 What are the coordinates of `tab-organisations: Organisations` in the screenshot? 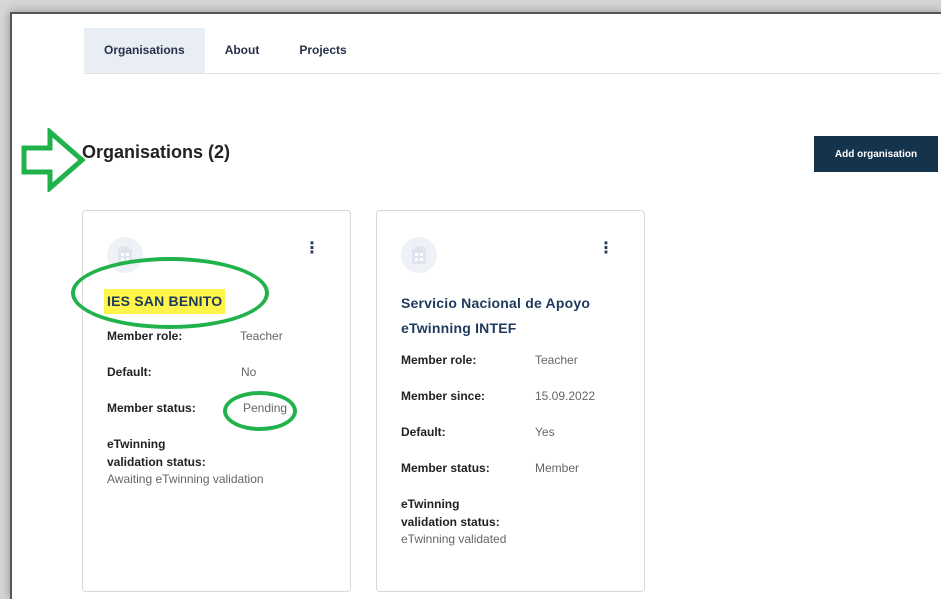 It's located at (144, 50).